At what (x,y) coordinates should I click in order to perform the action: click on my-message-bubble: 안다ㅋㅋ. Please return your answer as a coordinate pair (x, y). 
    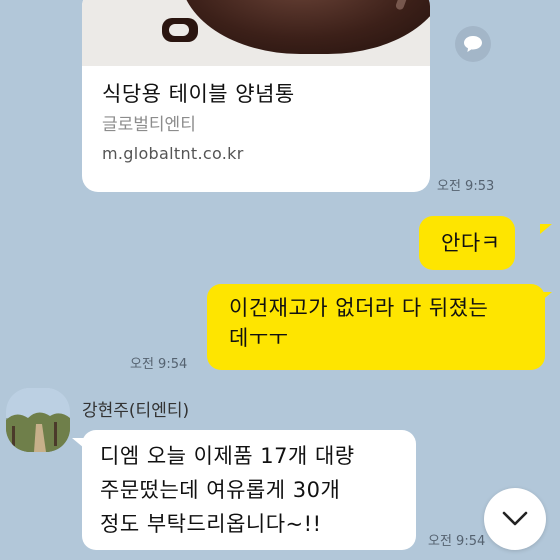
    Looking at the image, I should click on (467, 262).